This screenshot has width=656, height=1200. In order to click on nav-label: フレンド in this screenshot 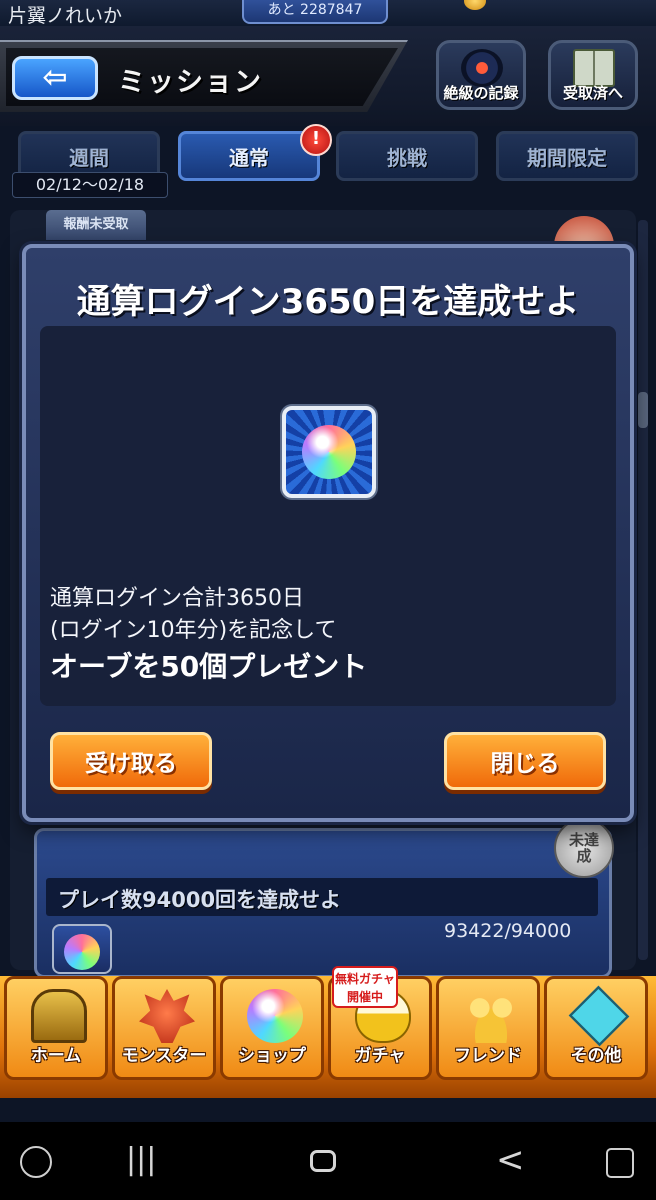, I will do `click(488, 1056)`.